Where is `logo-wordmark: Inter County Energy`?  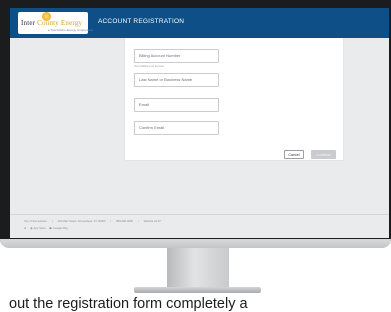
logo-wordmark: Inter County Energy is located at coordinates (51, 23).